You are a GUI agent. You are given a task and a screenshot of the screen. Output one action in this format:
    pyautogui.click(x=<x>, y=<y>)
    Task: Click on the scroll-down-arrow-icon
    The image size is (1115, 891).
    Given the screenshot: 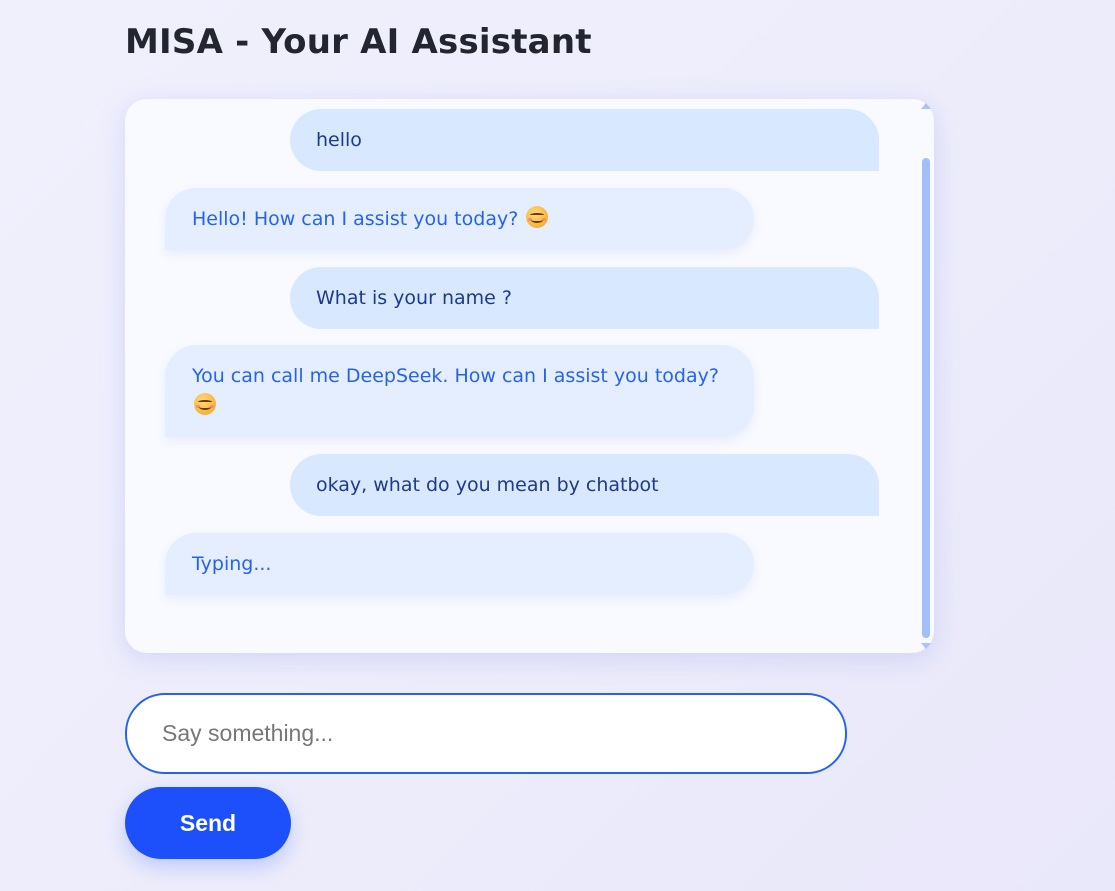 What is the action you would take?
    pyautogui.click(x=926, y=646)
    